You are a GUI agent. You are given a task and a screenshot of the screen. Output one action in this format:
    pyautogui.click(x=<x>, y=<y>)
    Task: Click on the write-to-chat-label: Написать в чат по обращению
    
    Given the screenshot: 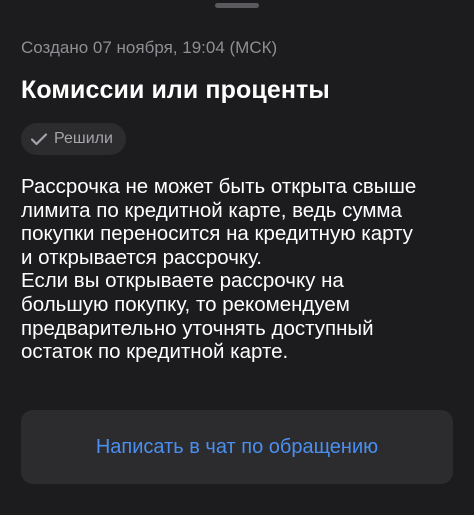 What is the action you would take?
    pyautogui.click(x=237, y=446)
    